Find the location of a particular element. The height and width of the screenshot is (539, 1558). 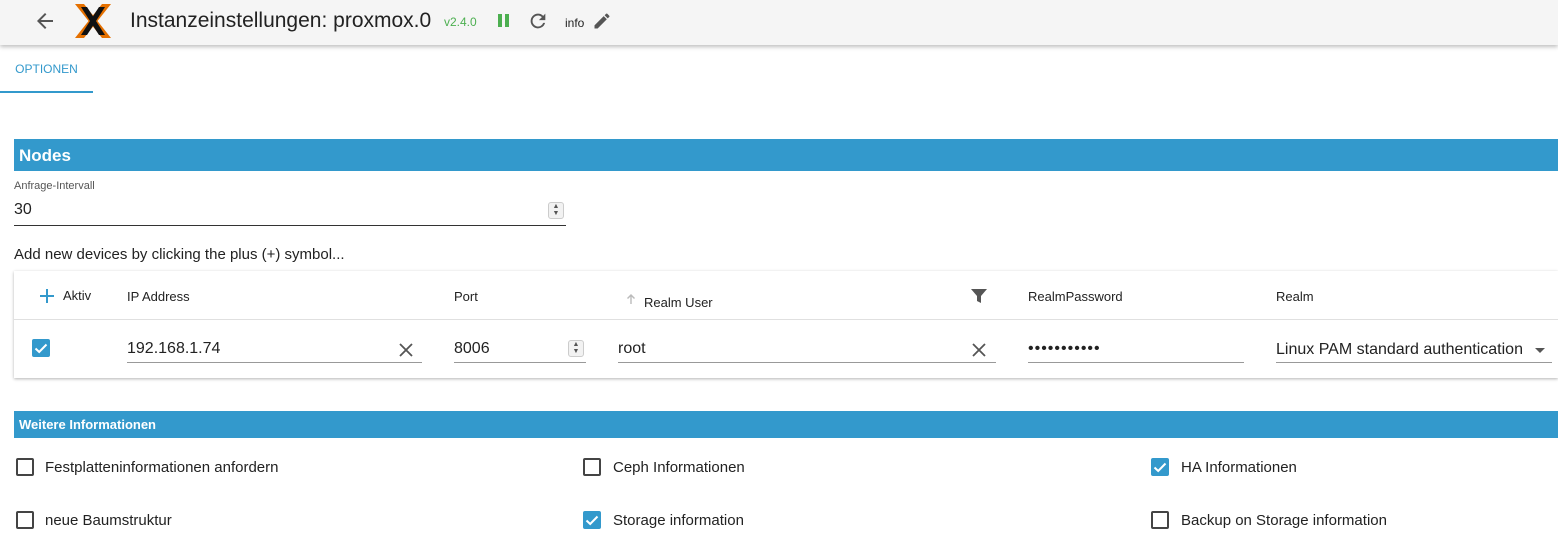

checkbox-baumstruktur is located at coordinates (25, 520).